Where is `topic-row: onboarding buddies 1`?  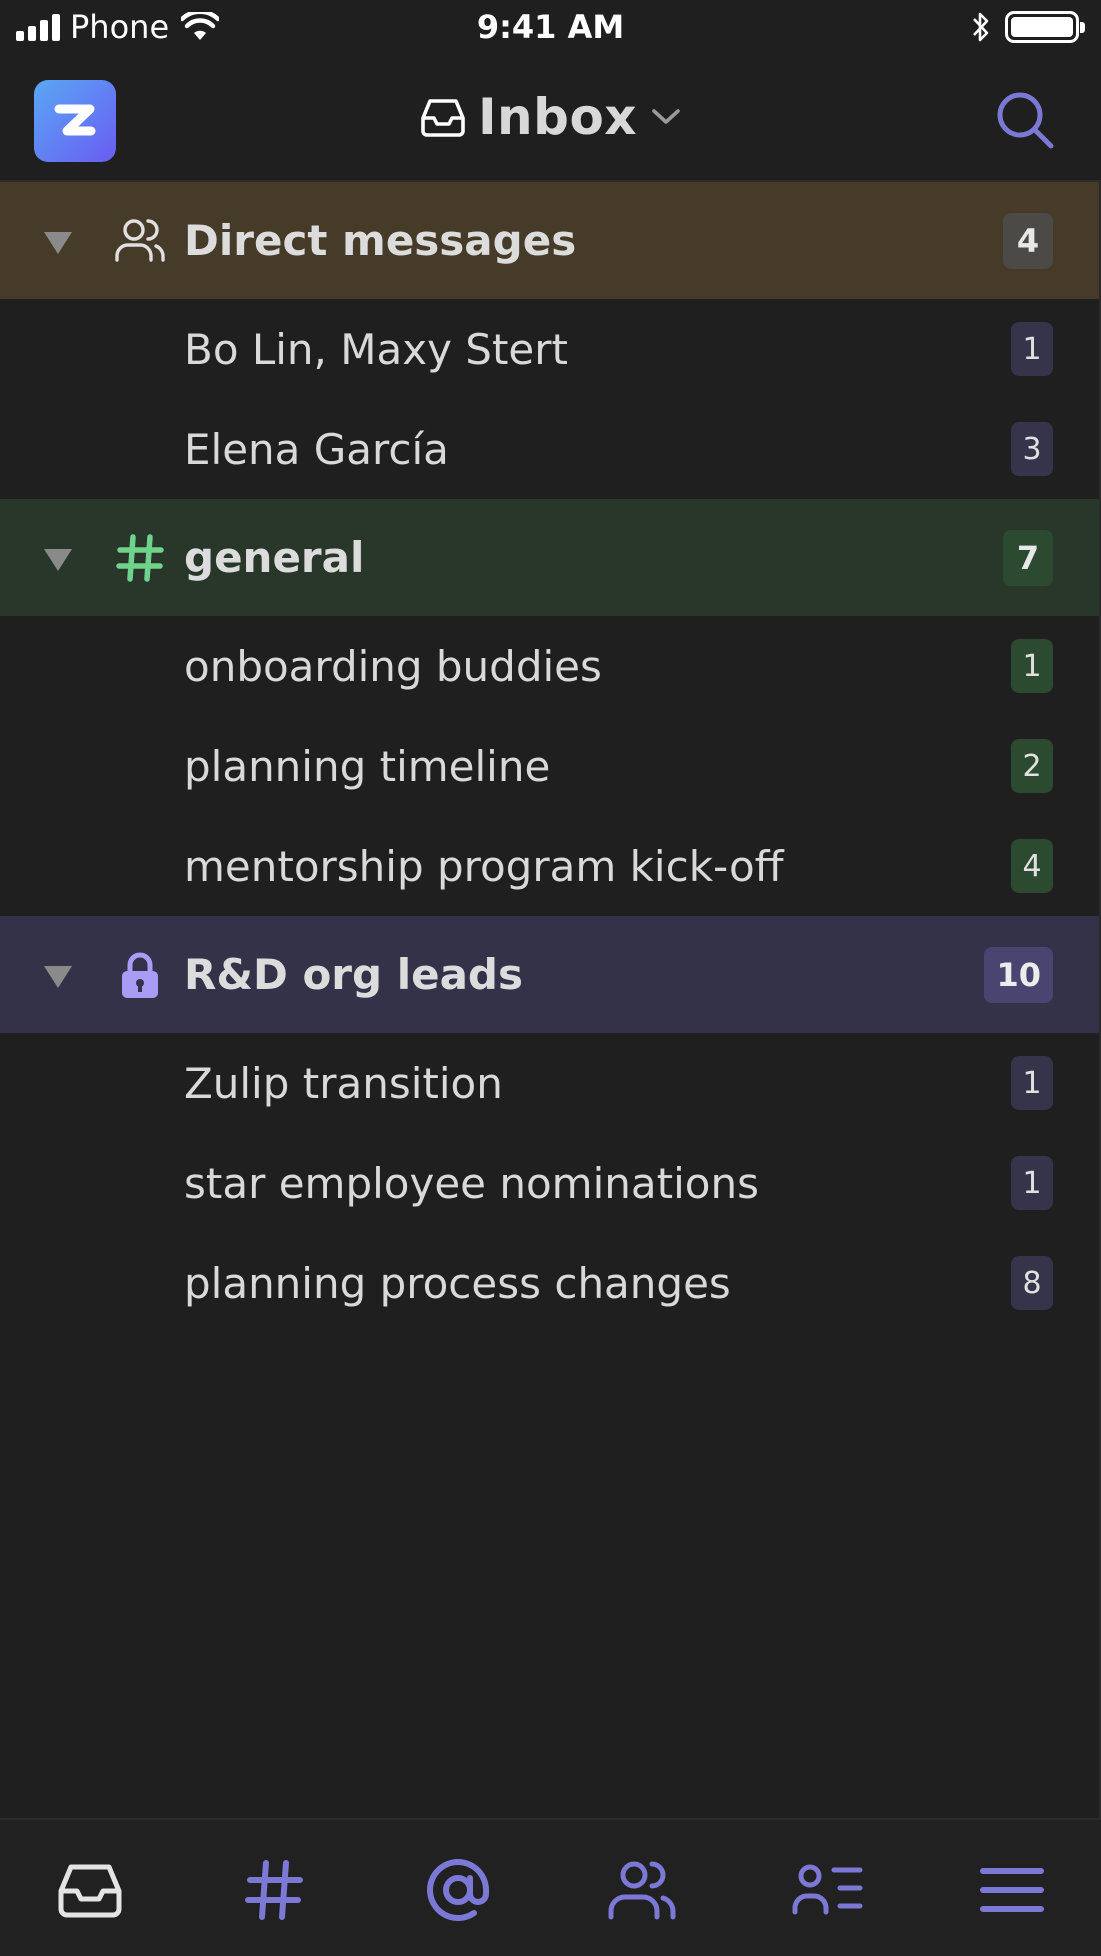
topic-row: onboarding buddies 1 is located at coordinates (550, 666).